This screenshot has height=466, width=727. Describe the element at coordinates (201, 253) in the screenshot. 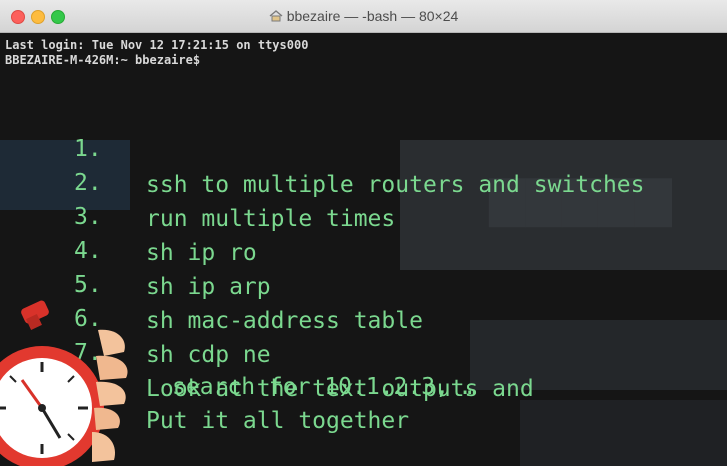

I see `step-text: sh ip ro` at that location.